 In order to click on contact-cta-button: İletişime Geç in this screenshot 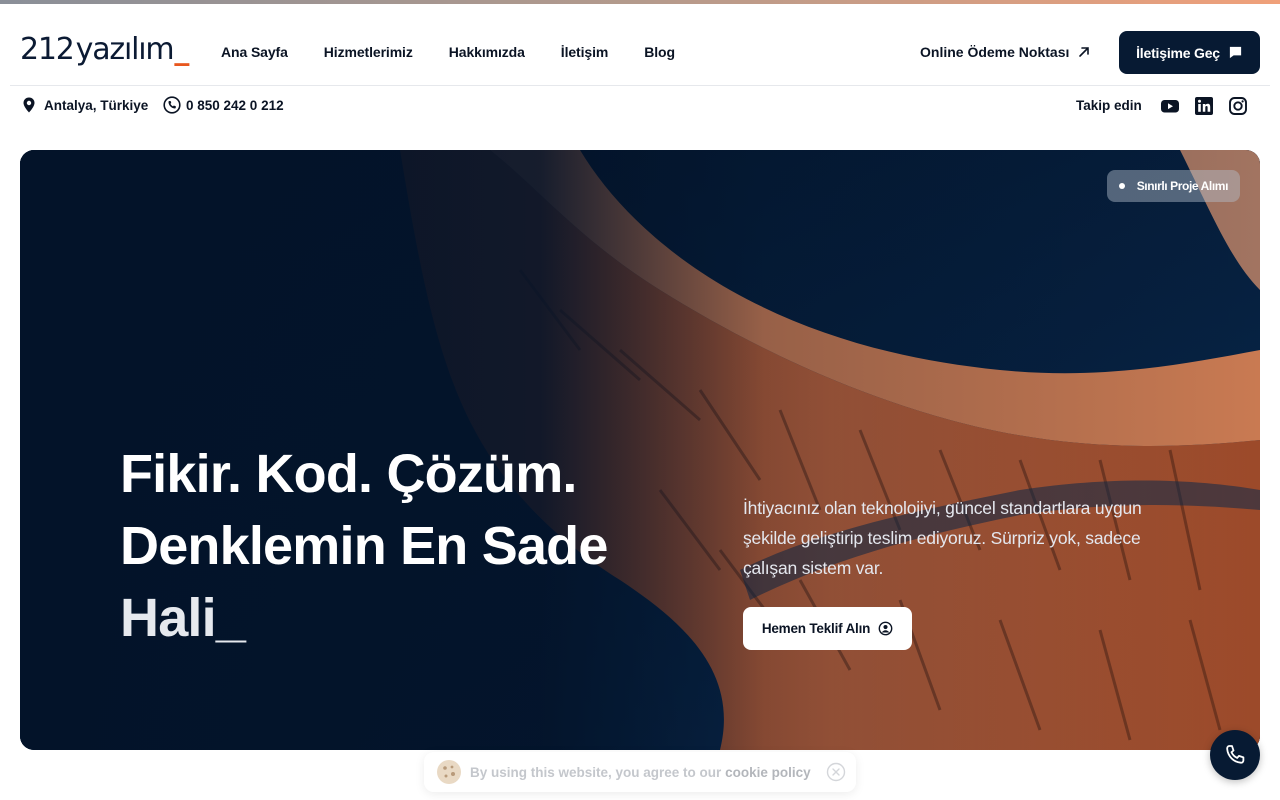, I will do `click(1189, 52)`.